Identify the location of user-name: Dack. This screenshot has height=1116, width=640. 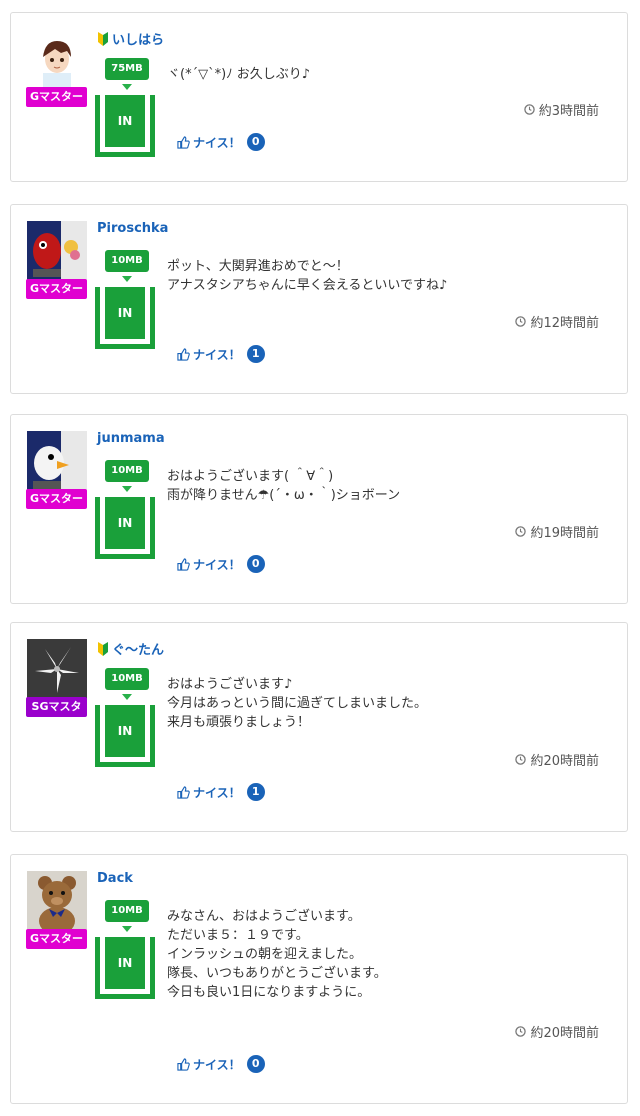
(115, 878).